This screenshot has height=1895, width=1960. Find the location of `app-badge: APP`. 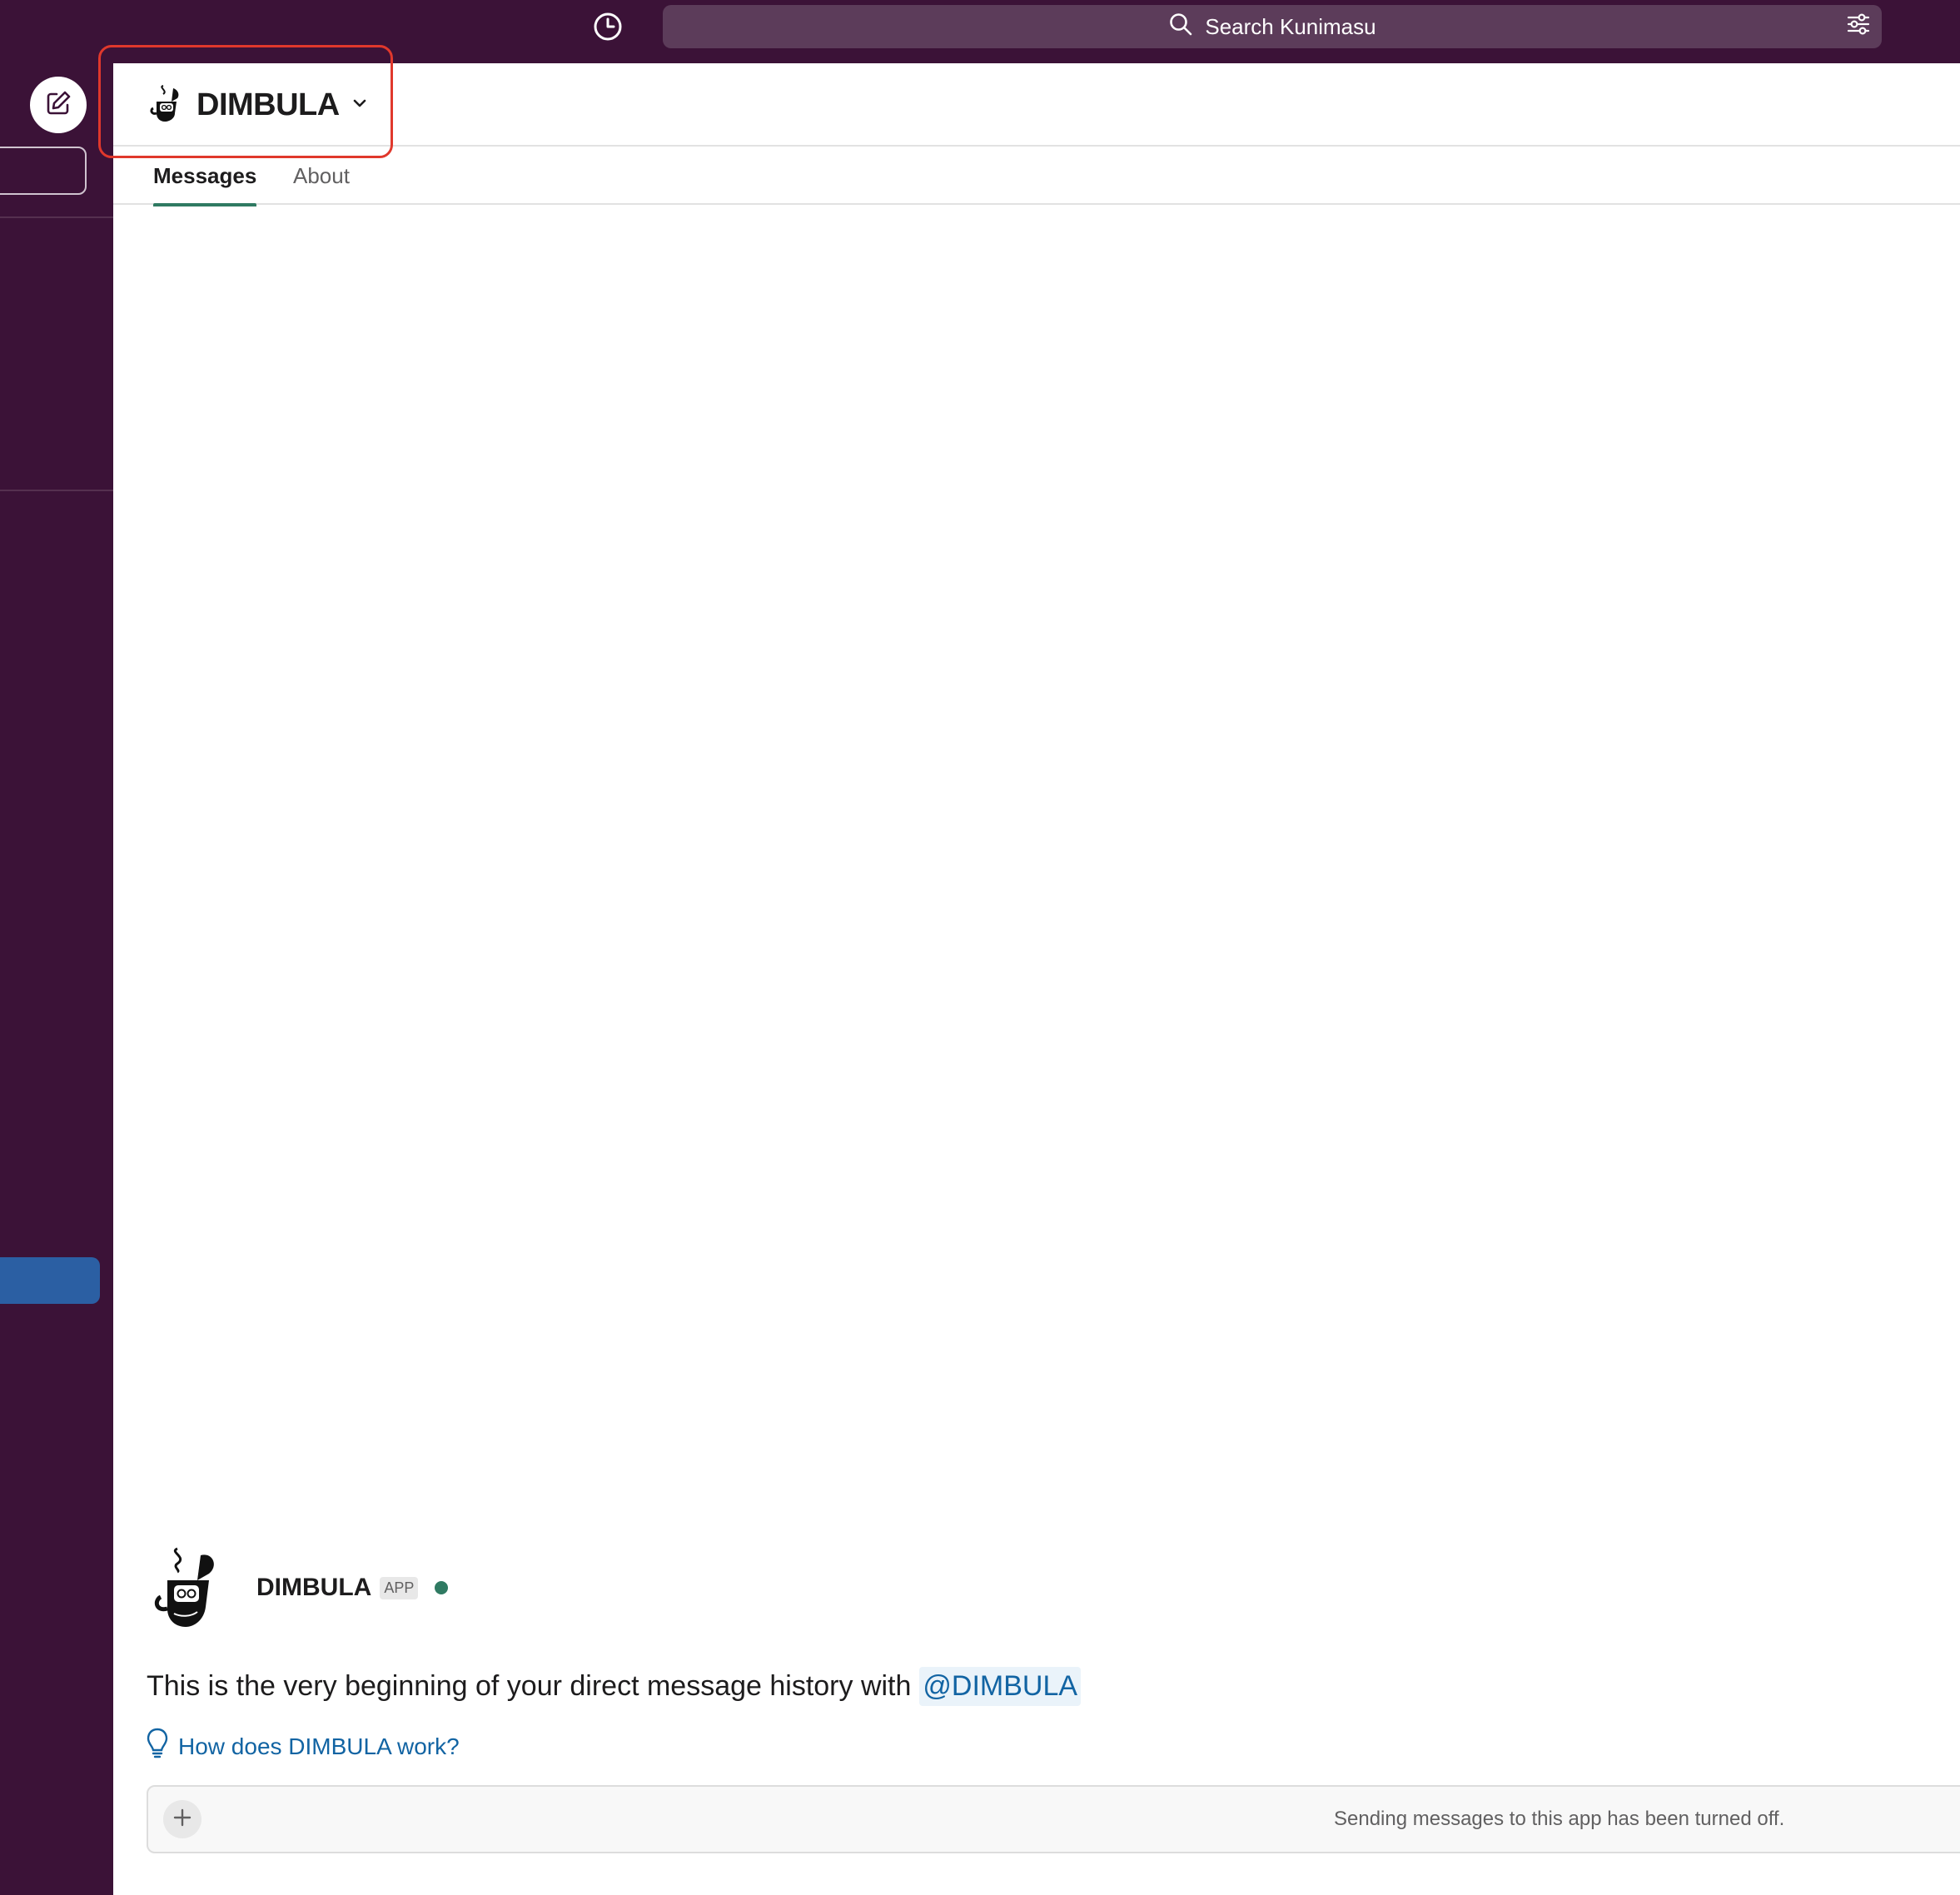

app-badge: APP is located at coordinates (400, 1587).